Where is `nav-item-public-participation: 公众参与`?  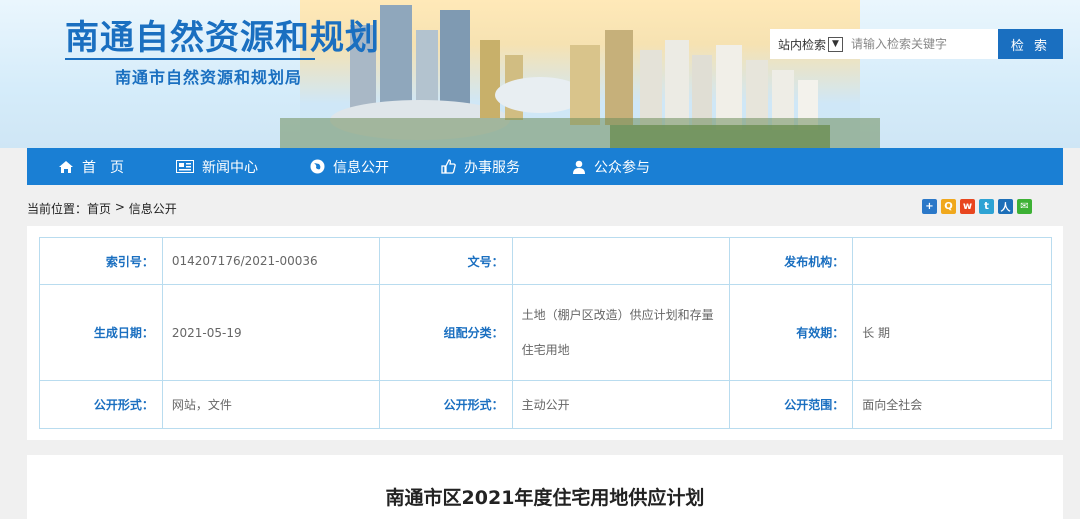 nav-item-public-participation: 公众参与 is located at coordinates (611, 166).